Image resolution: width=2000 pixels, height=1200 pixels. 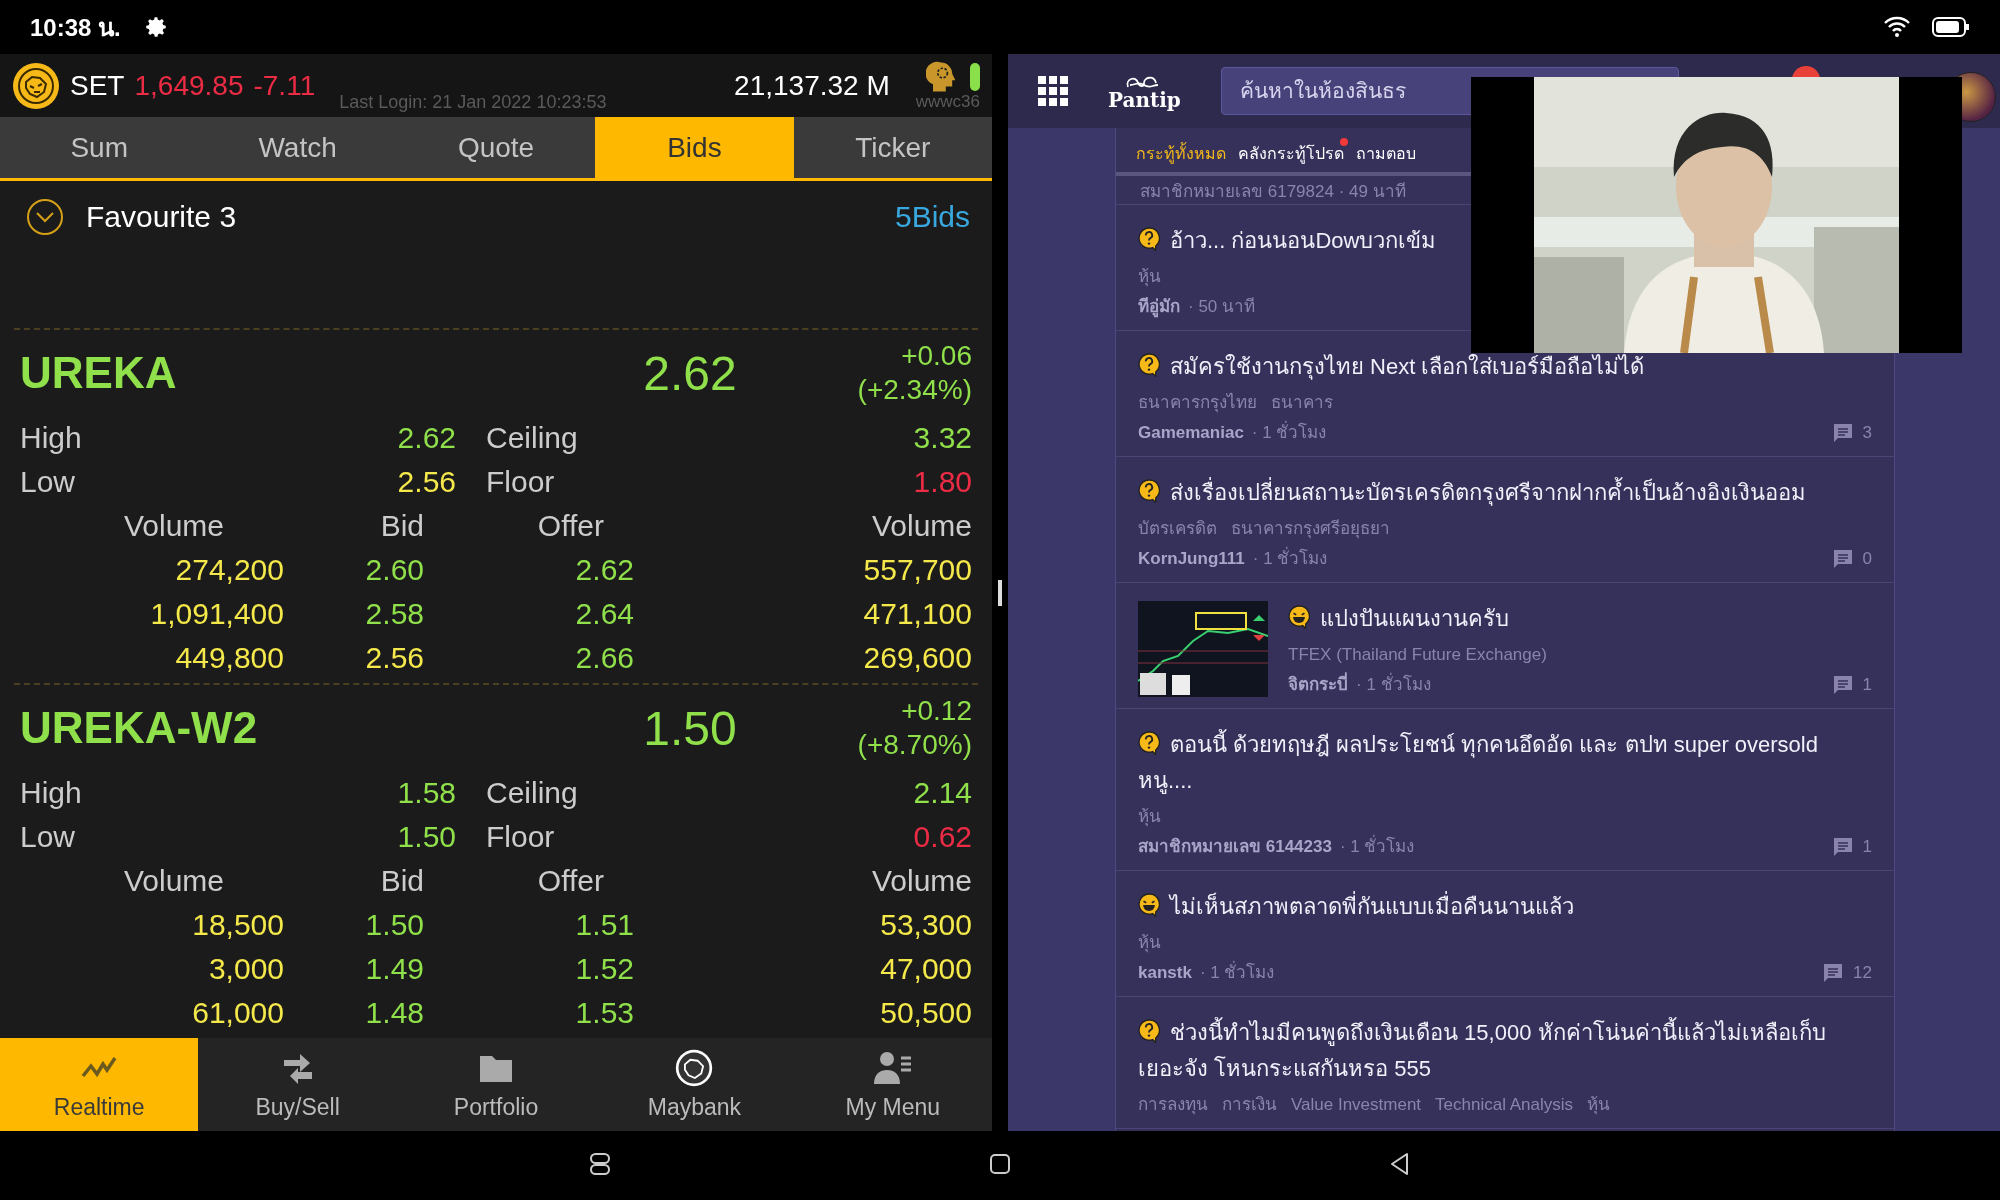 I want to click on tab: Quote, so click(x=496, y=147).